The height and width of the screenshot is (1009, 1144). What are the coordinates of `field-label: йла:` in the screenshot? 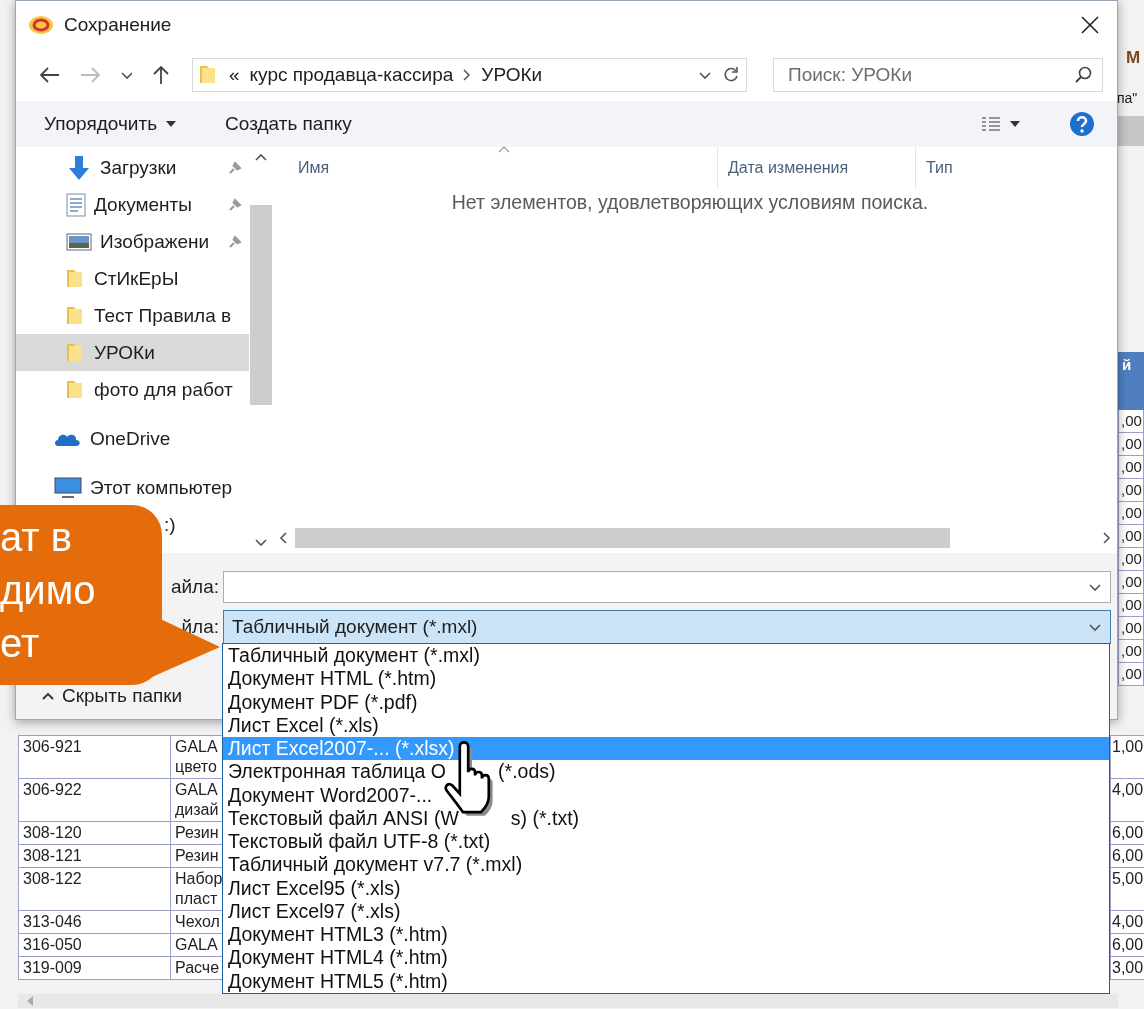 It's located at (200, 627).